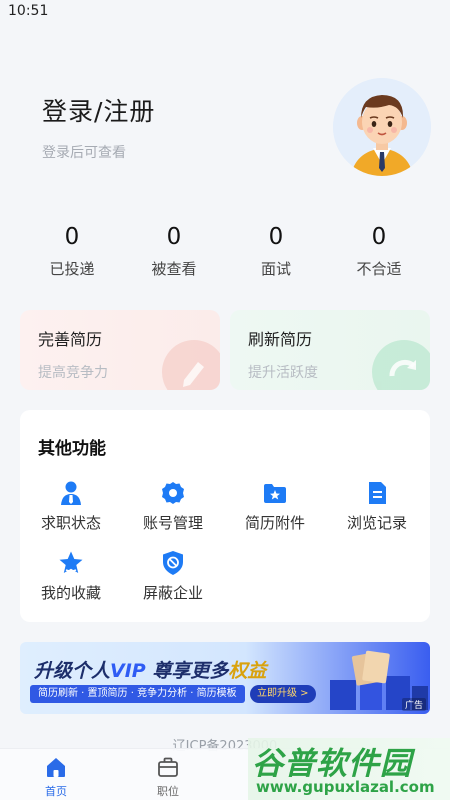 Image resolution: width=450 pixels, height=800 pixels. What do you see at coordinates (56, 791) in the screenshot?
I see `tab-label: 首页` at bounding box center [56, 791].